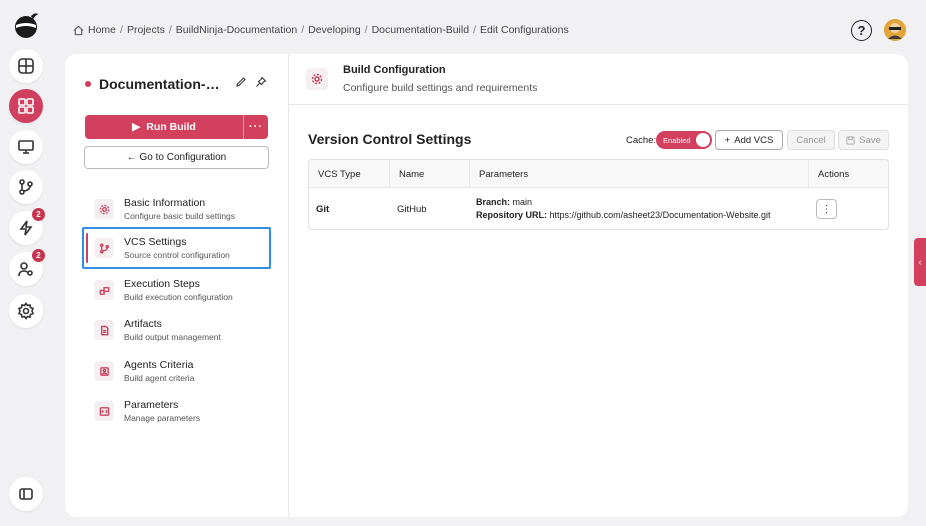 The width and height of the screenshot is (926, 526). I want to click on column-header: VCS Type, so click(349, 174).